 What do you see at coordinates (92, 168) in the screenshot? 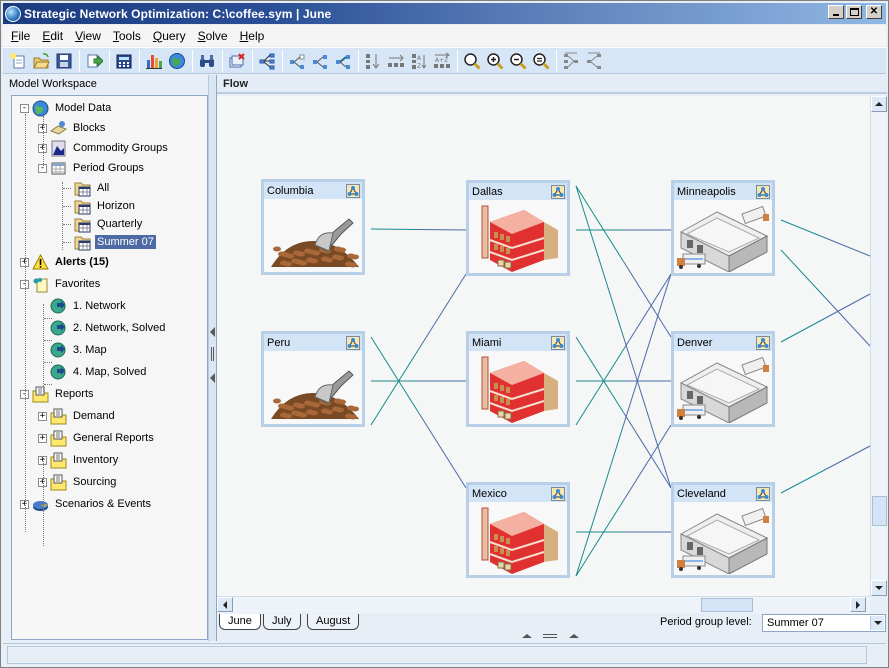
I see `tree-item: - Period Groups` at bounding box center [92, 168].